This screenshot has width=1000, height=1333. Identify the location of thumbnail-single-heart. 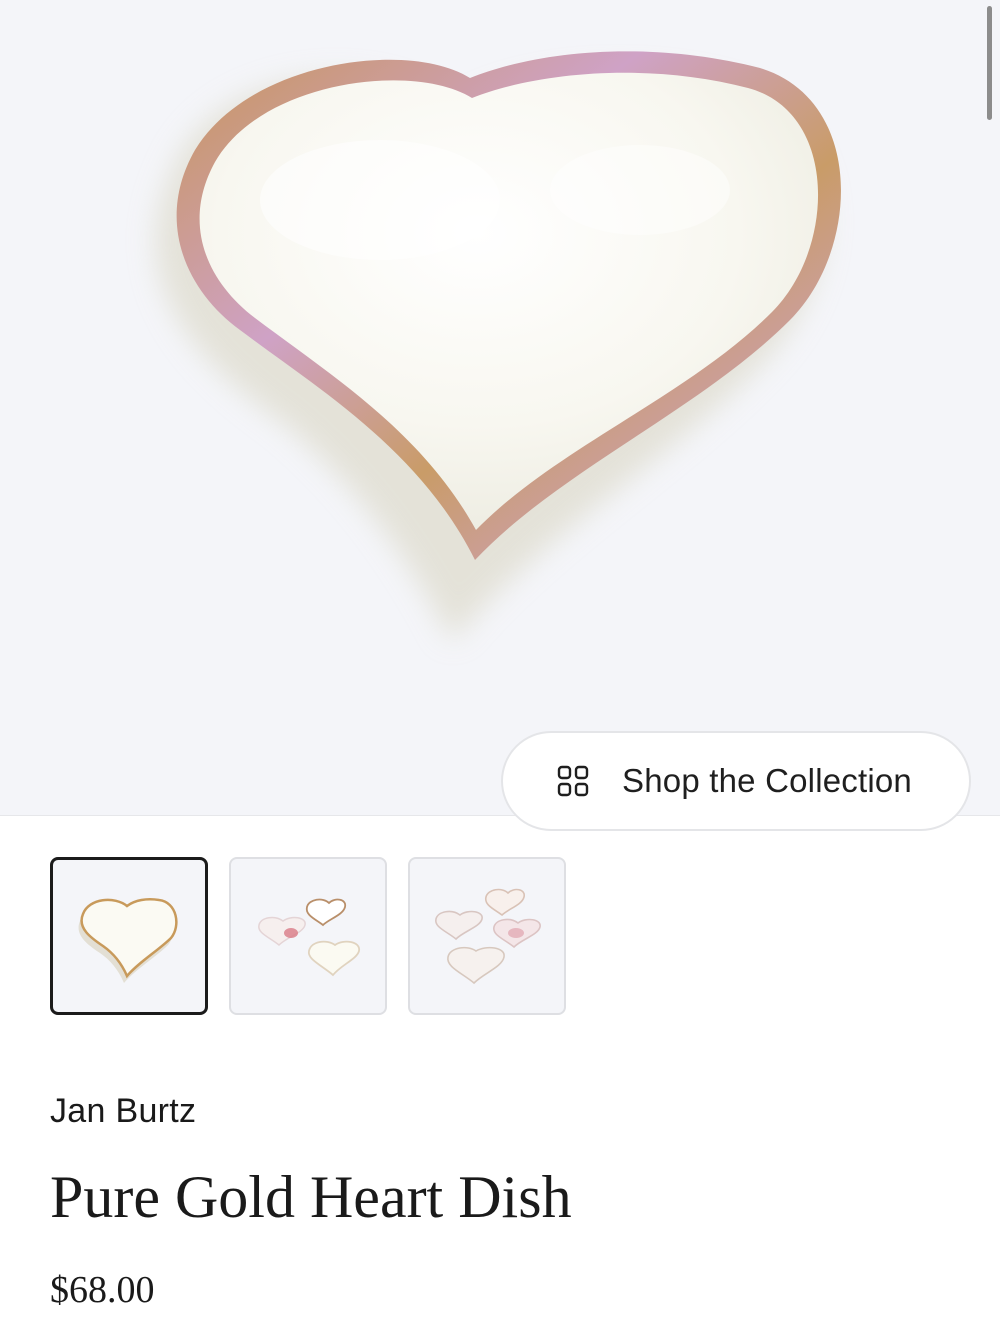
(129, 936).